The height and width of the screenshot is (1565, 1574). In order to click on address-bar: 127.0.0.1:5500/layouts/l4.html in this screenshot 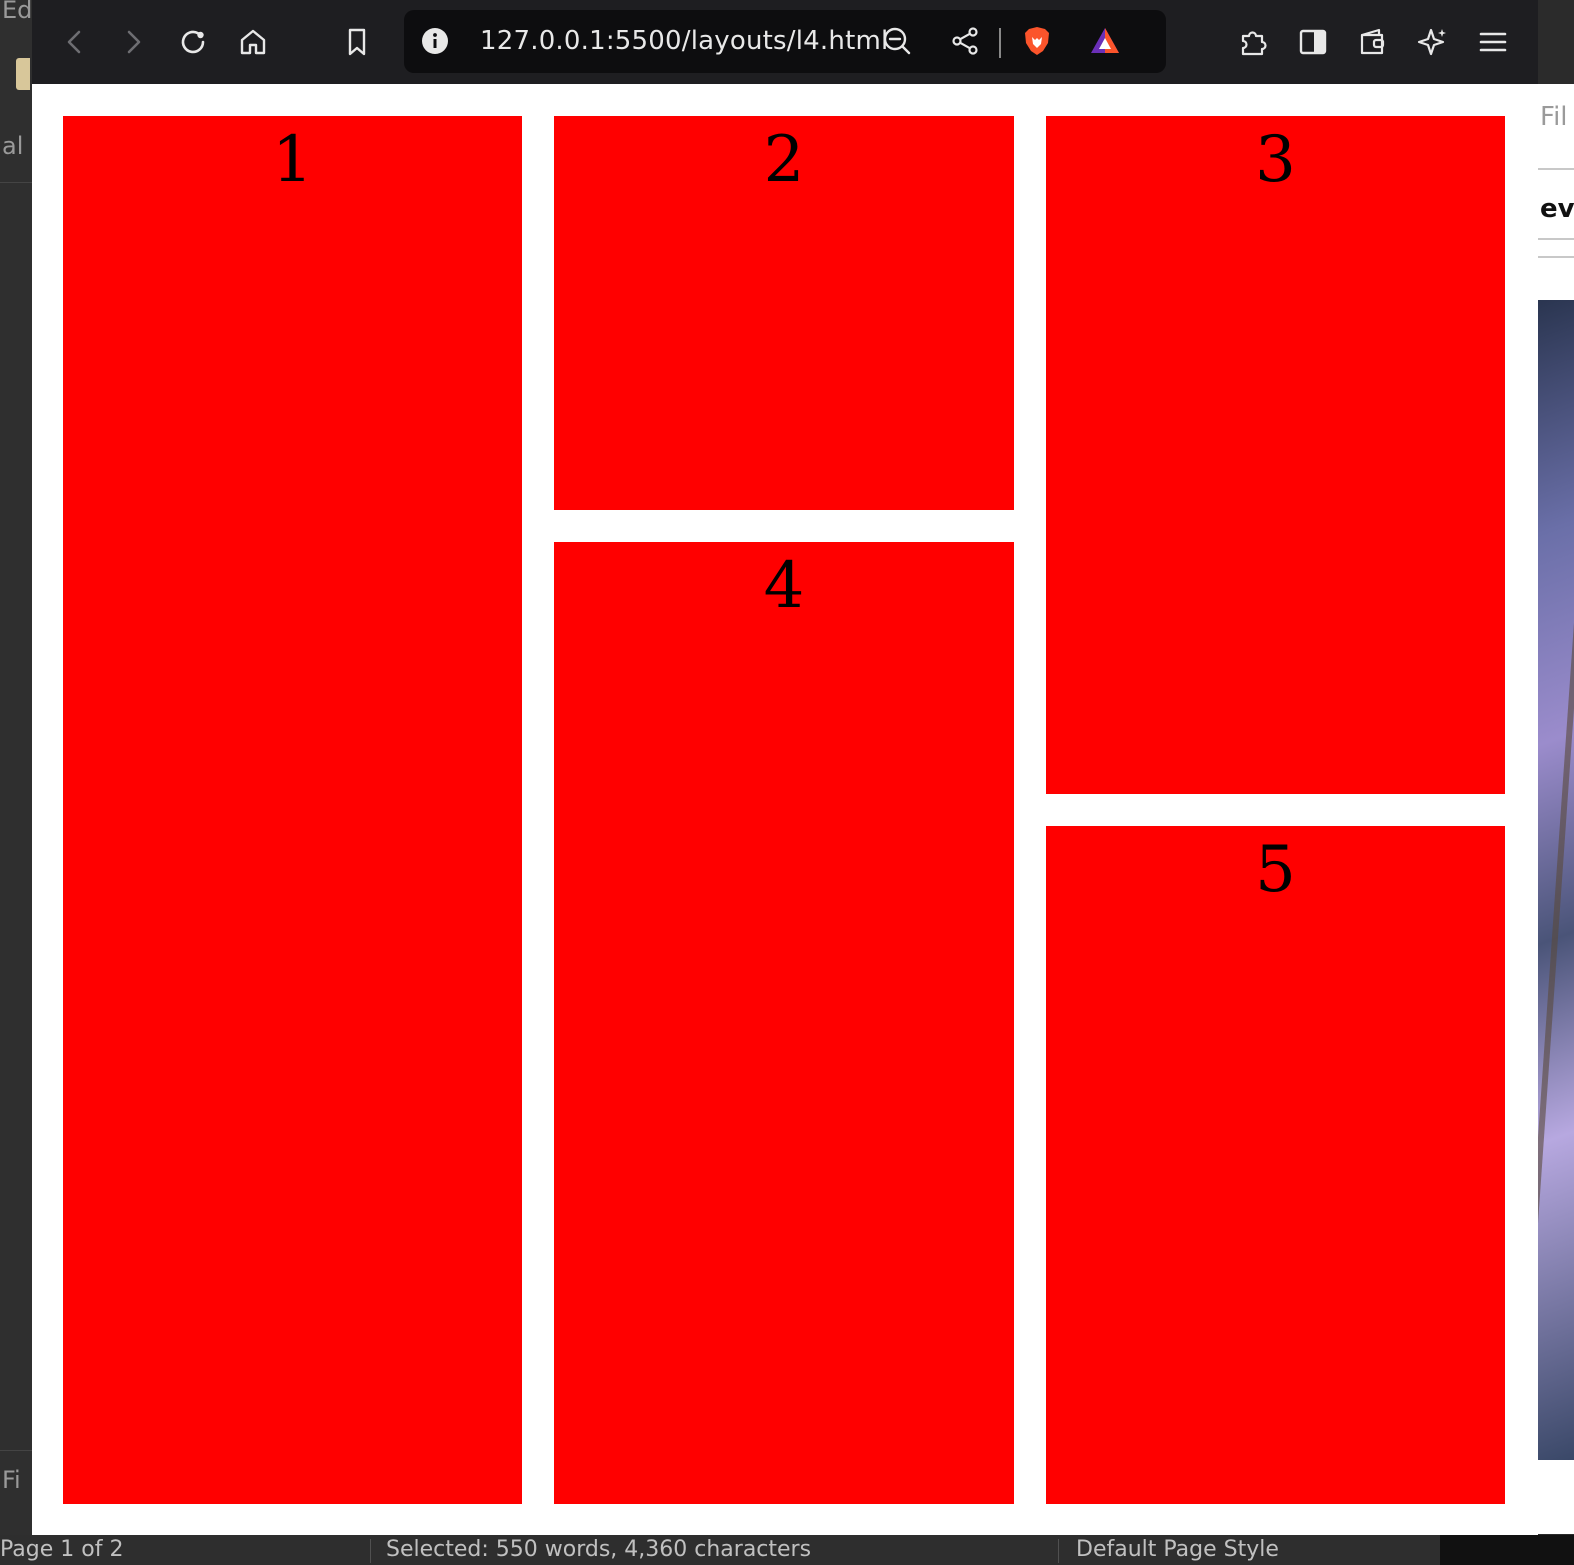, I will do `click(785, 41)`.